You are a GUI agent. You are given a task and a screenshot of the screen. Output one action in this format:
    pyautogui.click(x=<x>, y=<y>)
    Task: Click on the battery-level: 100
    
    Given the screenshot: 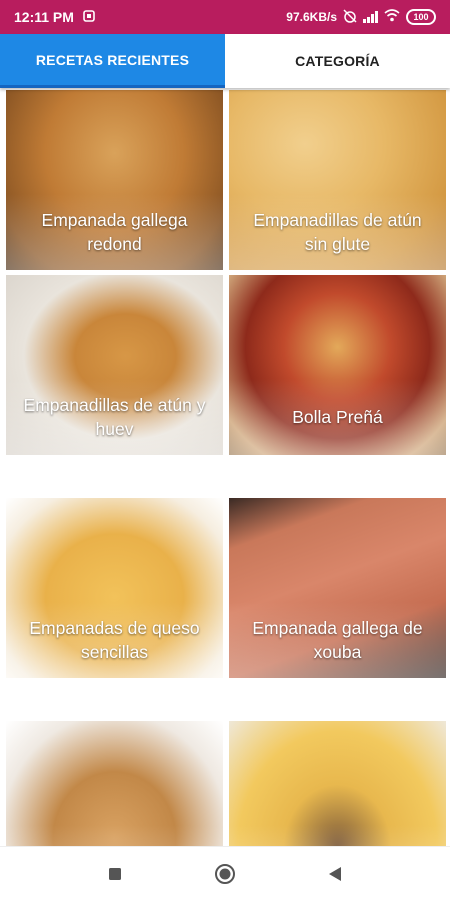 What is the action you would take?
    pyautogui.click(x=421, y=17)
    